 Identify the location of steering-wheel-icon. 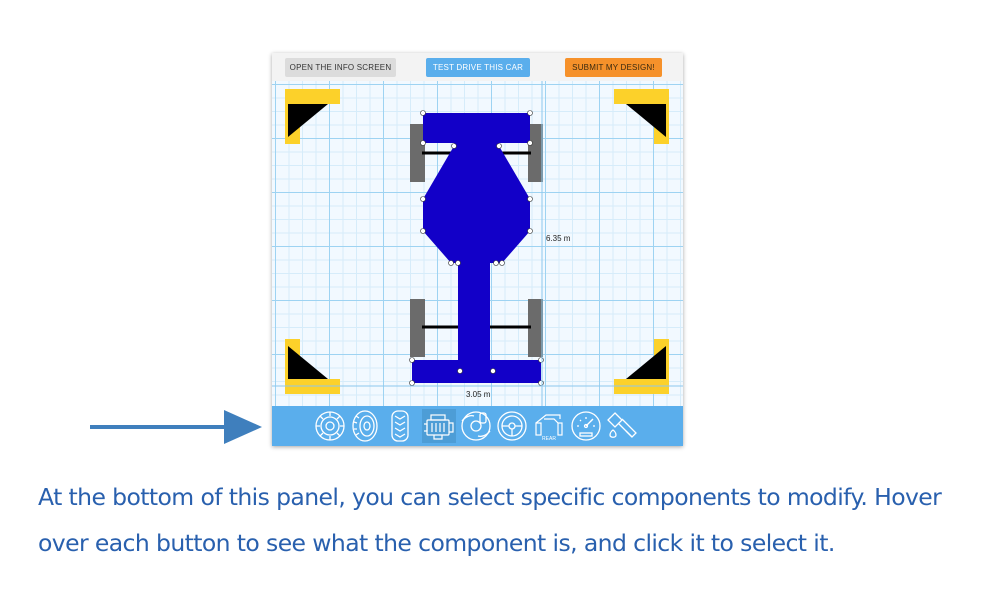
(512, 426).